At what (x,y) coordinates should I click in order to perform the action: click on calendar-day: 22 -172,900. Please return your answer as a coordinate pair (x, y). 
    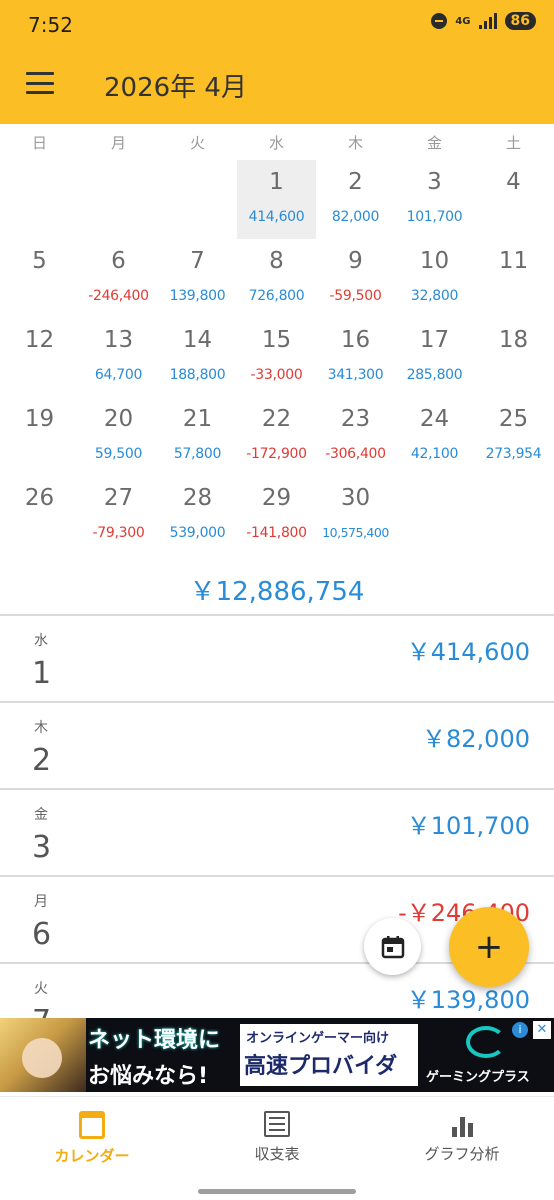
    Looking at the image, I should click on (276, 436).